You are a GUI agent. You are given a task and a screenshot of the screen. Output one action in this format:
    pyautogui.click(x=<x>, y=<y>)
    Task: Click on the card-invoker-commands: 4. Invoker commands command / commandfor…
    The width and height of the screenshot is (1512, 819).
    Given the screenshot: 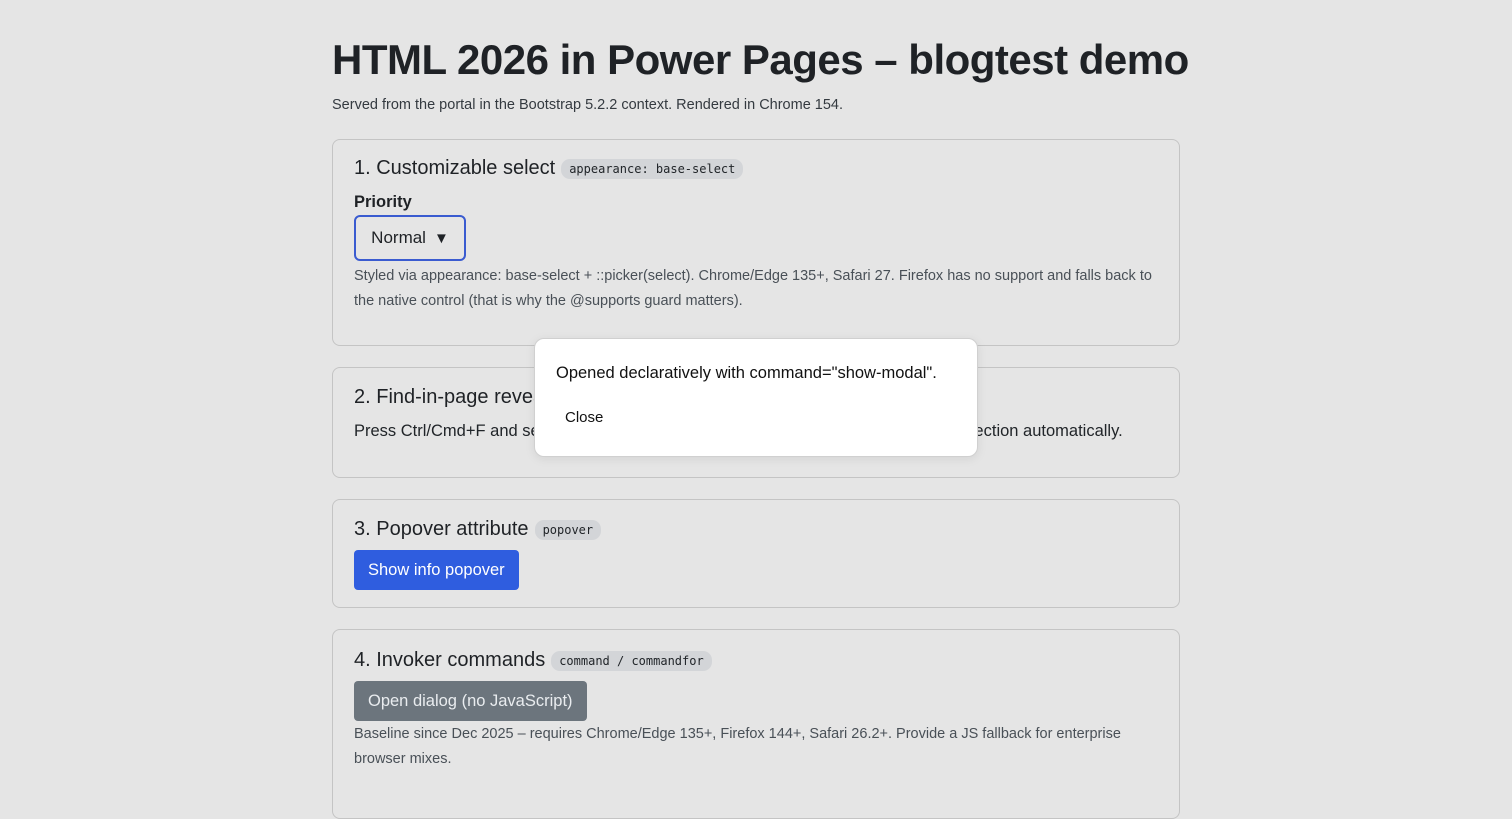 What is the action you would take?
    pyautogui.click(x=756, y=724)
    